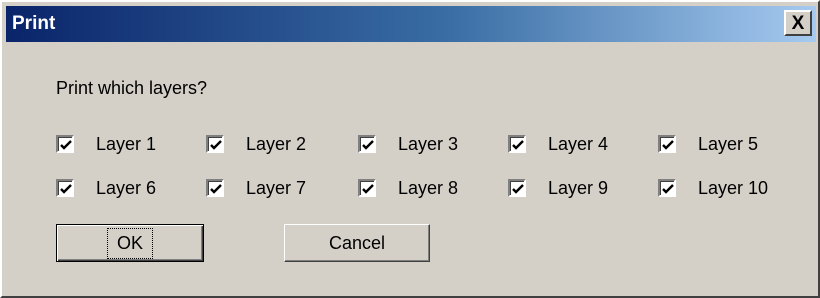 This screenshot has height=298, width=820. What do you see at coordinates (132, 88) in the screenshot?
I see `prompt-text: Print which layers?` at bounding box center [132, 88].